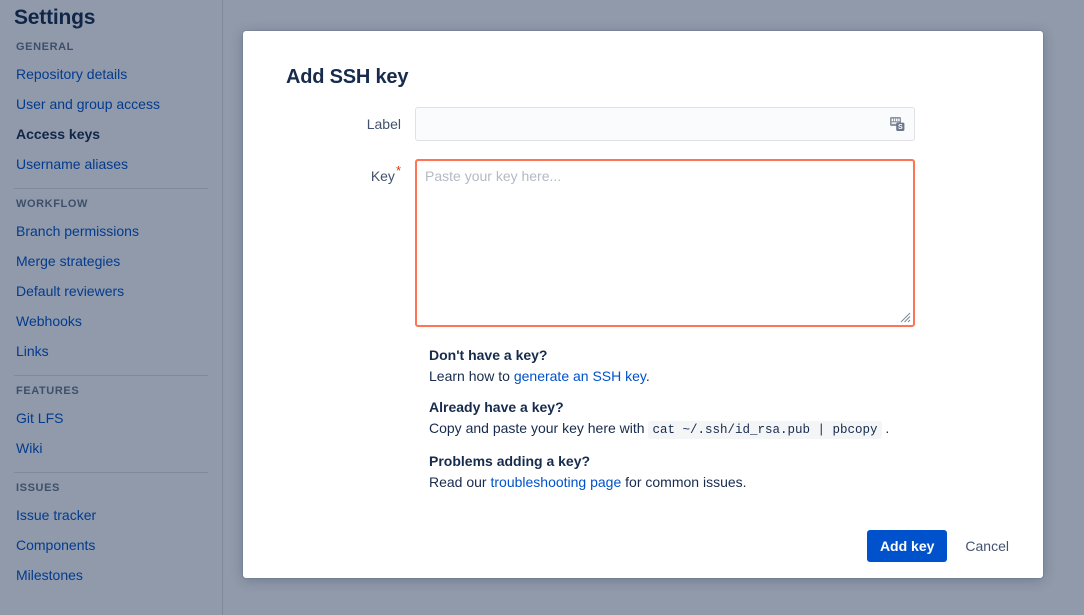  What do you see at coordinates (383, 124) in the screenshot?
I see `label-field-label: Label` at bounding box center [383, 124].